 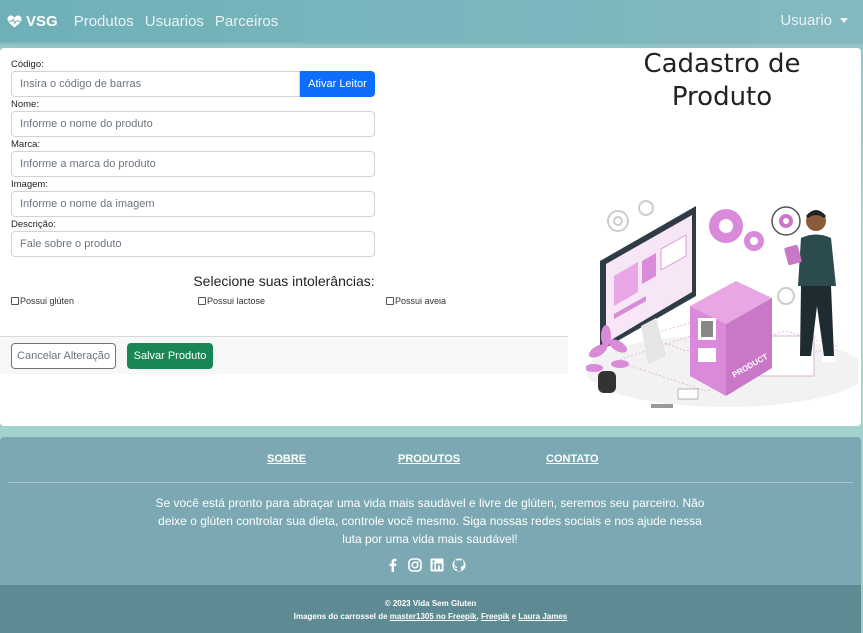 What do you see at coordinates (193, 244) in the screenshot?
I see `descricao-input: Fale sobre o produto` at bounding box center [193, 244].